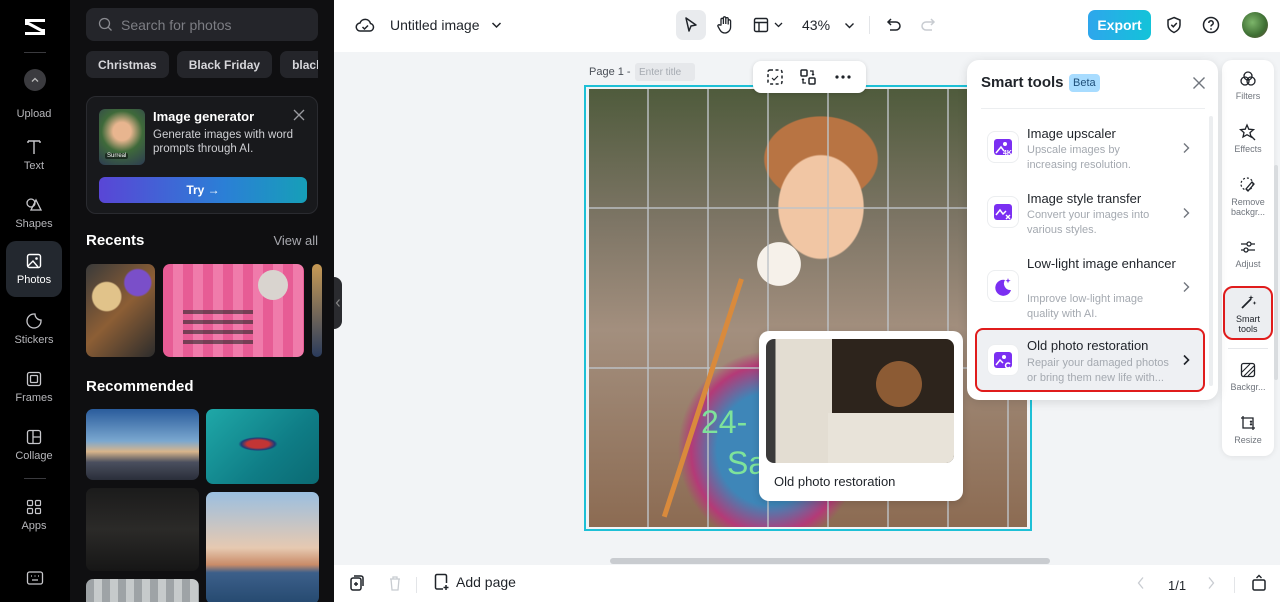 Image resolution: width=1280 pixels, height=602 pixels. I want to click on zoom-level: 43%, so click(816, 25).